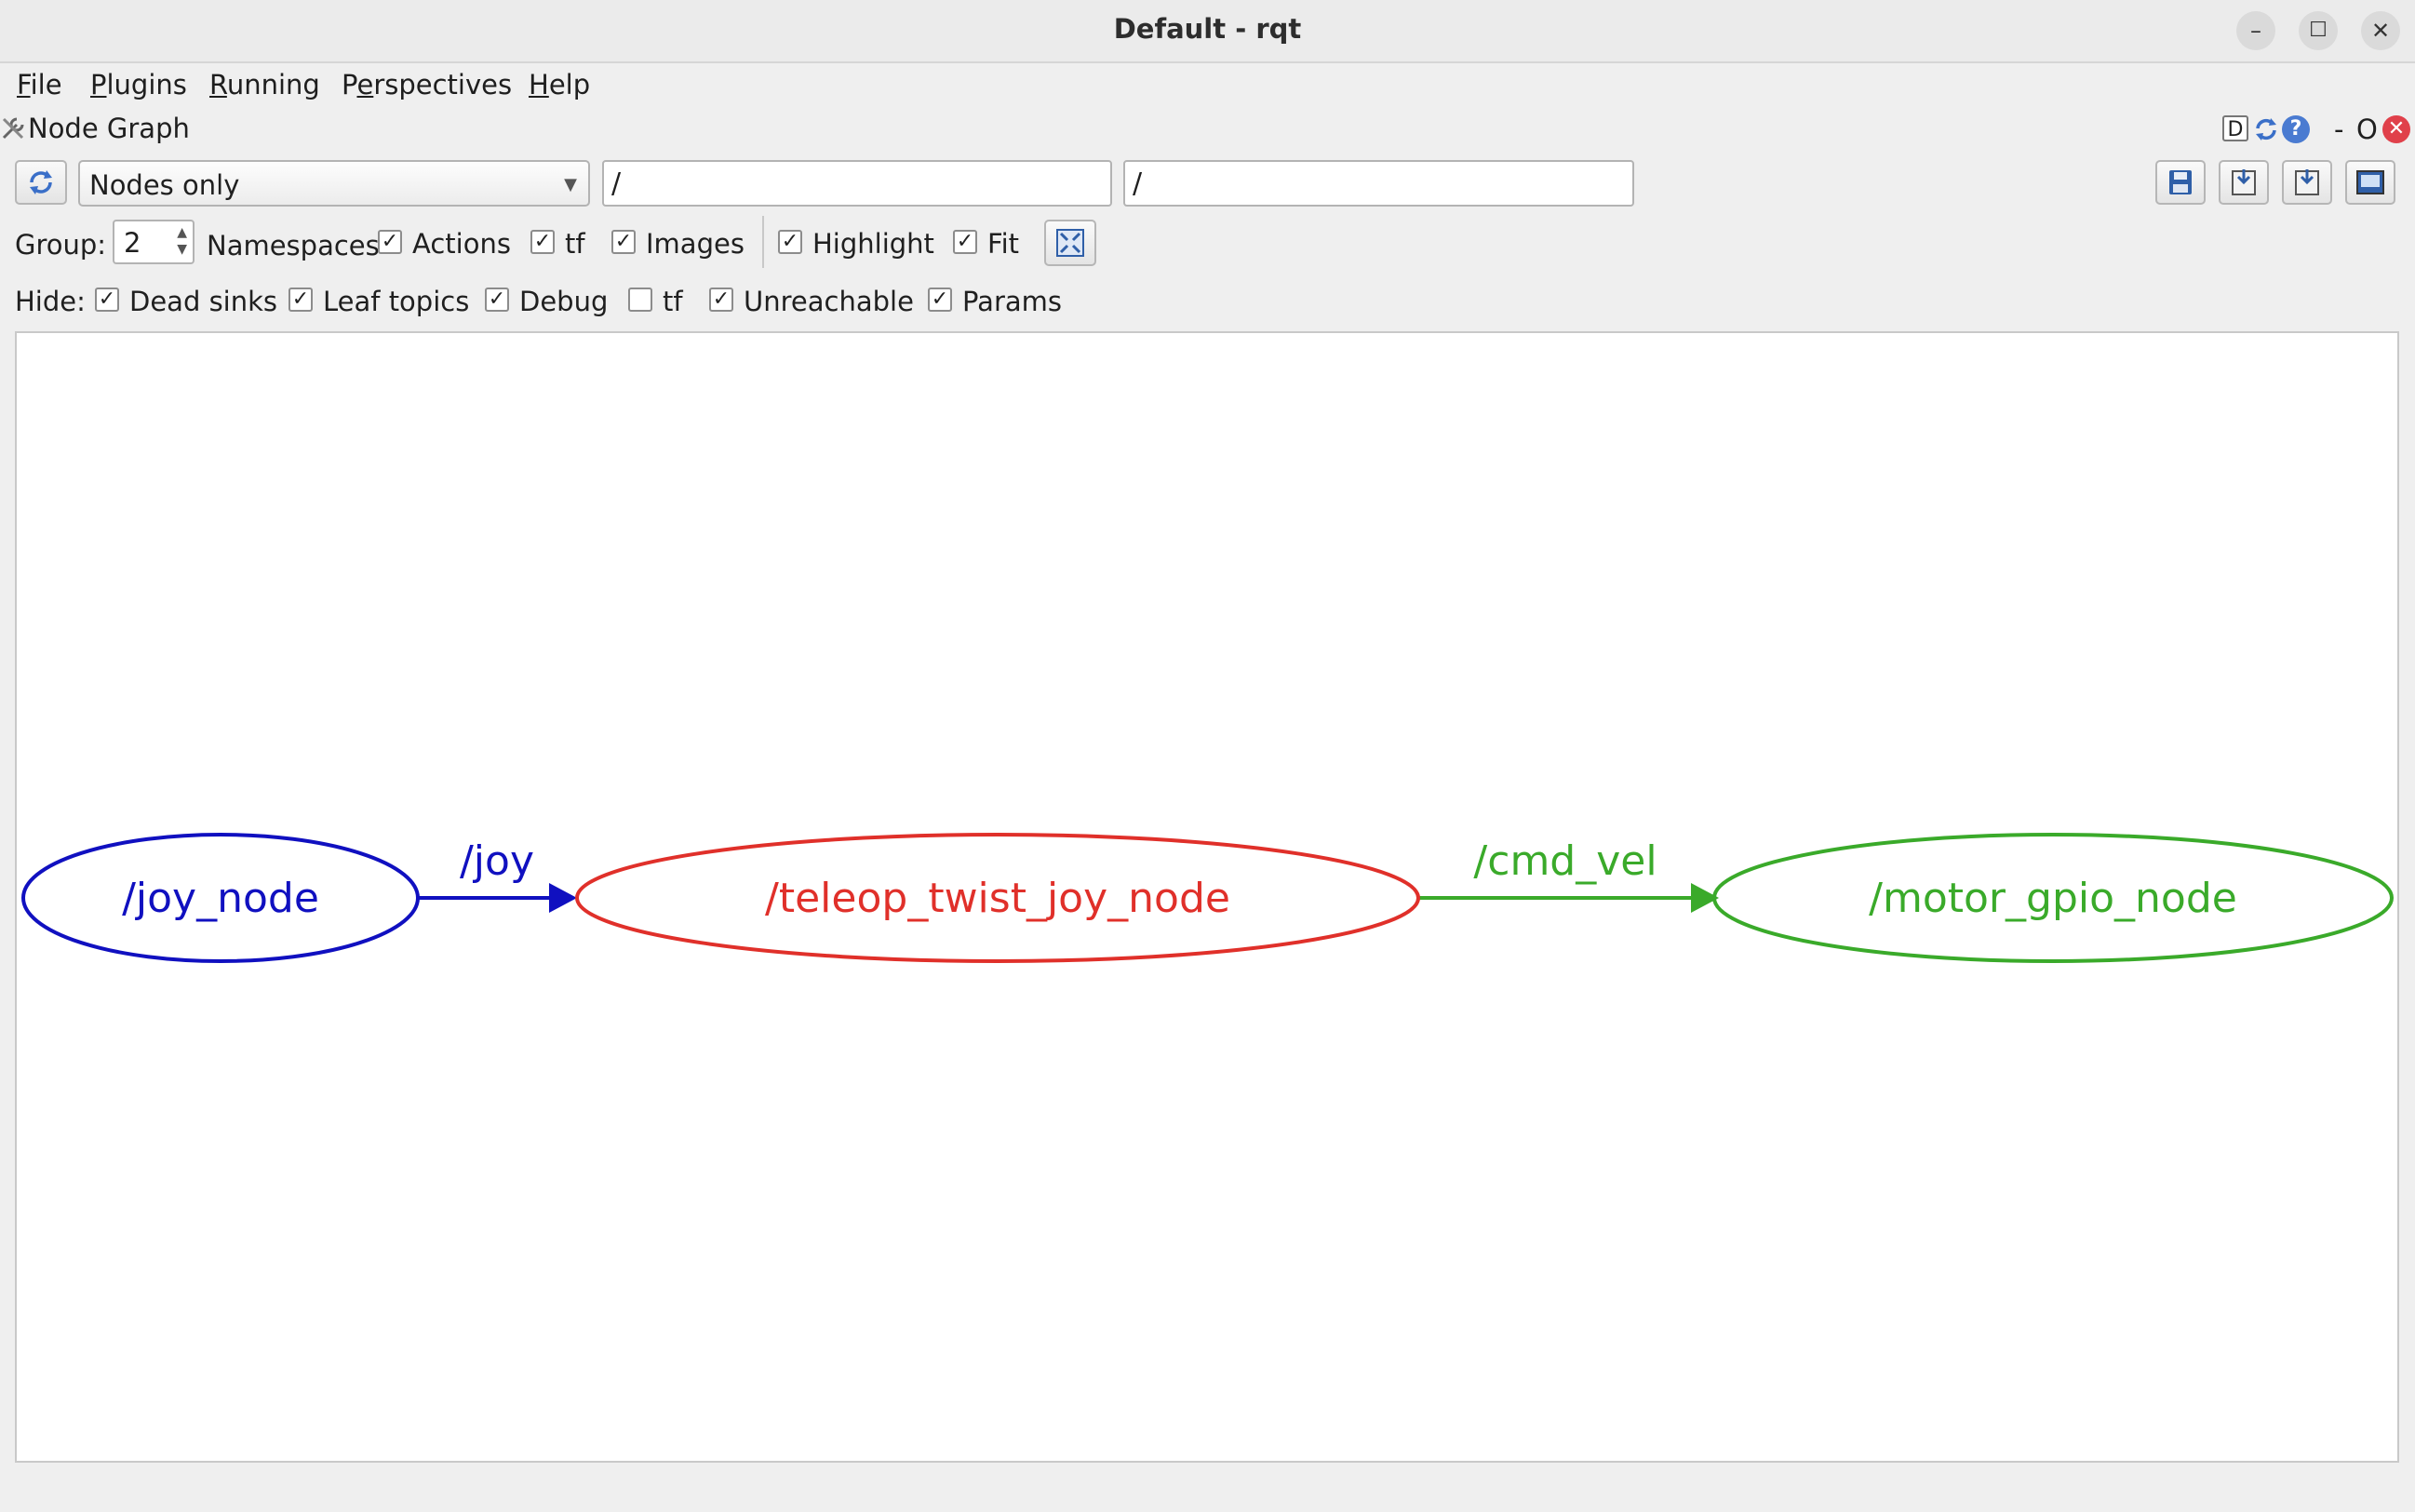  I want to click on load-dot-button, so click(2180, 182).